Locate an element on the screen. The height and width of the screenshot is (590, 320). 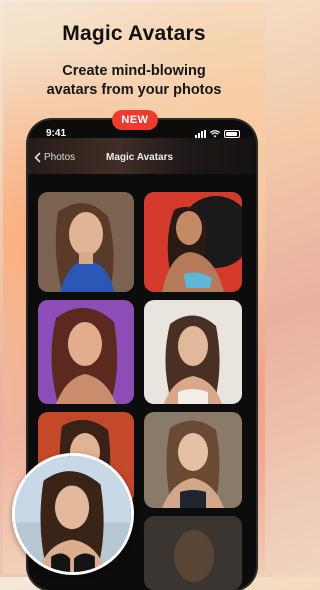
nav-title: Magic Avatars is located at coordinates (140, 157).